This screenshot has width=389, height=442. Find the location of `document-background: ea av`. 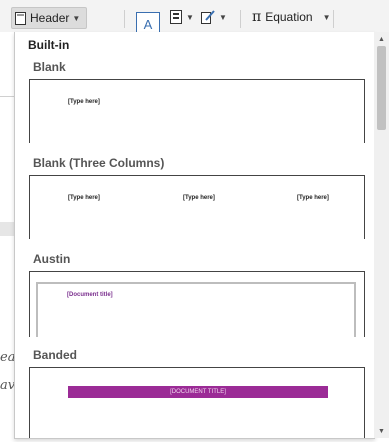

document-background: ea av is located at coordinates (8, 237).